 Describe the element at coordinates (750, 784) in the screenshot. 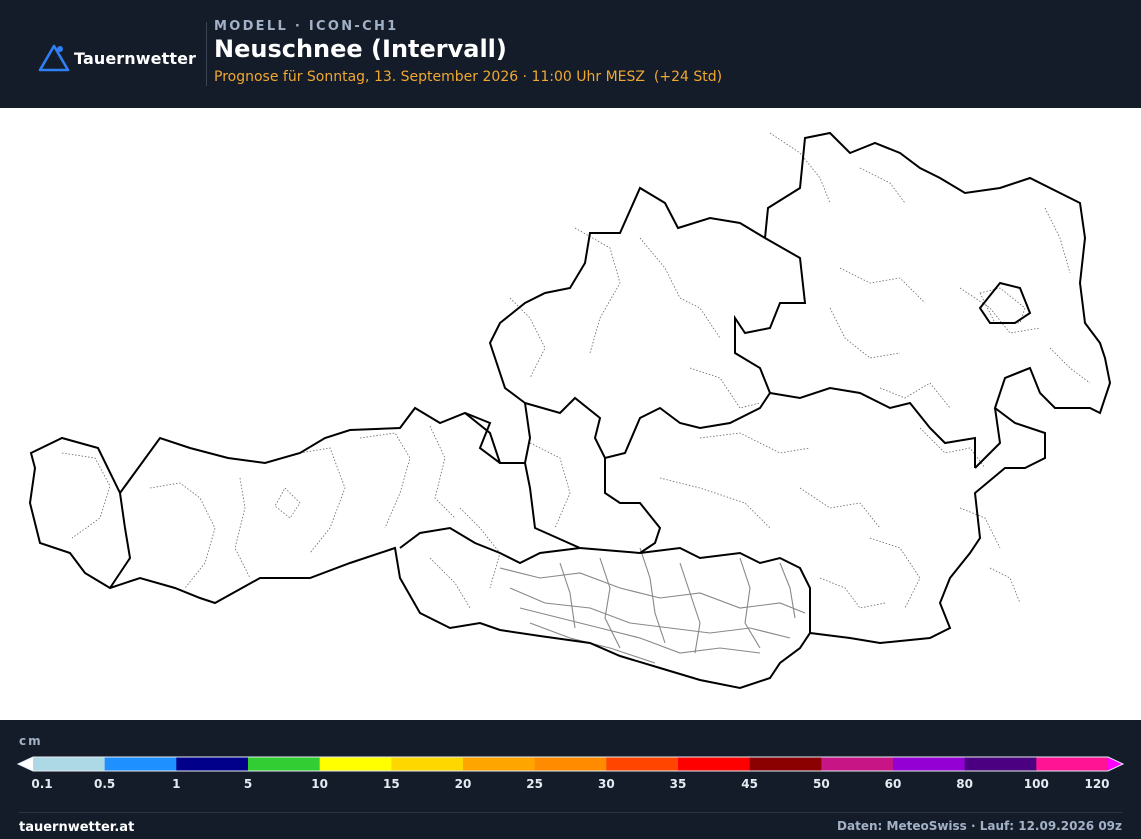

I see `colorbar-tick-label: 45` at that location.